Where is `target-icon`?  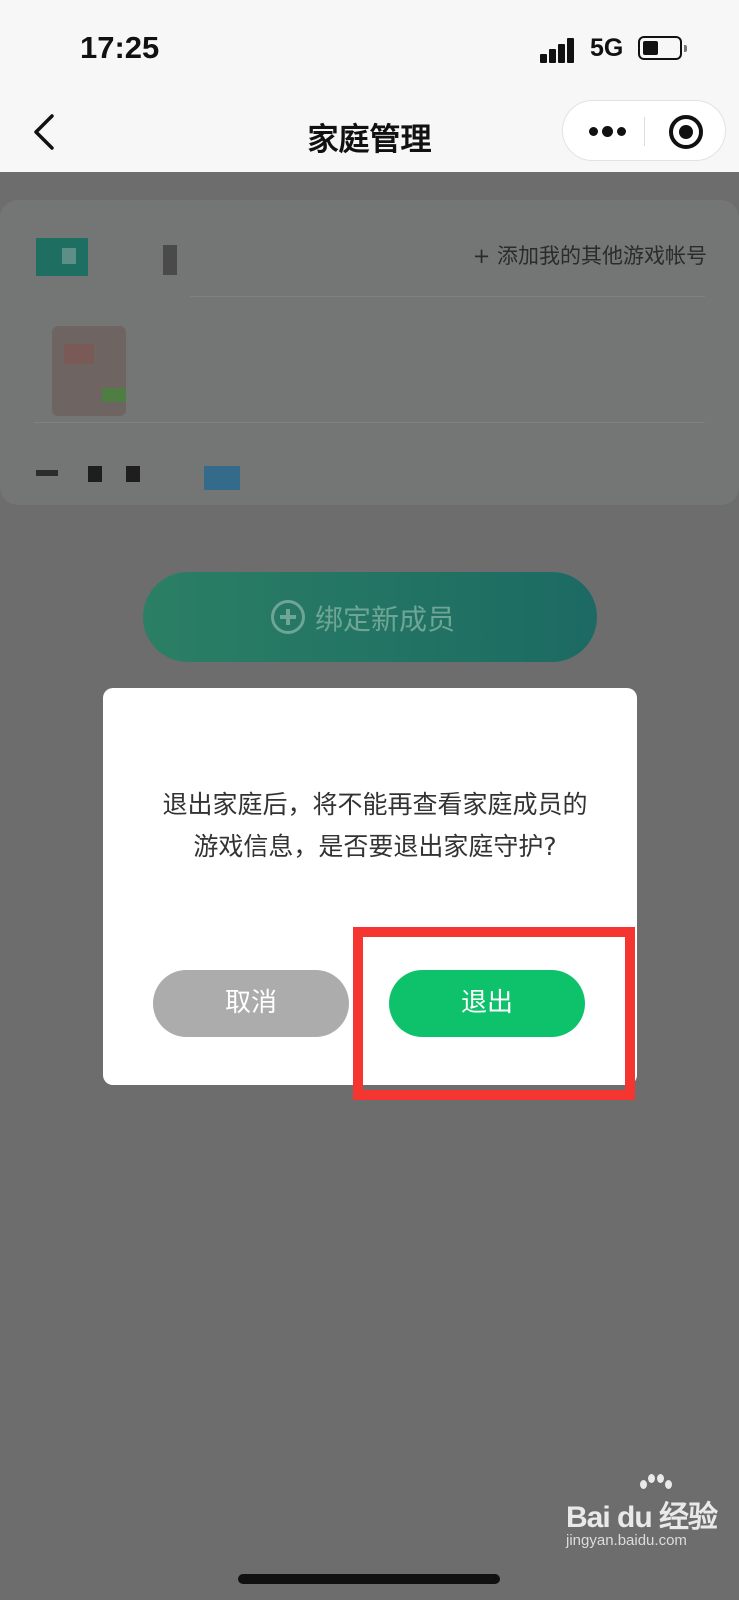
target-icon is located at coordinates (686, 132).